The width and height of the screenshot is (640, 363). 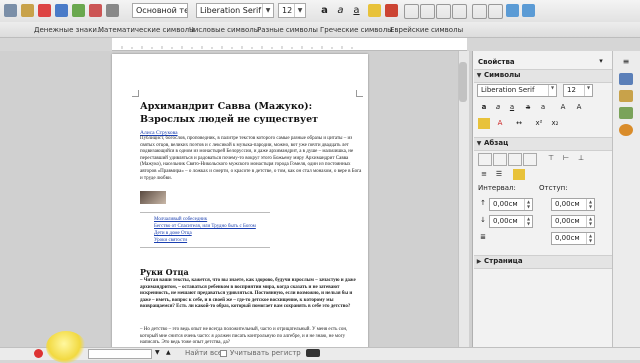 I want to click on find-previous-icon: ▼, so click(x=157, y=352).